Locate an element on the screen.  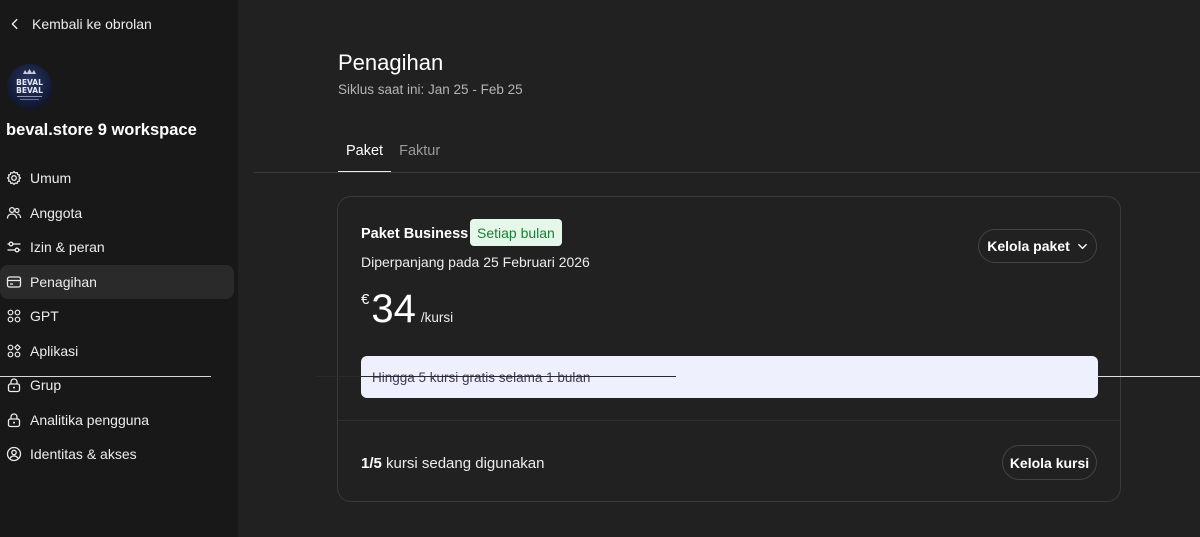
page-title: Penagihan is located at coordinates (391, 62).